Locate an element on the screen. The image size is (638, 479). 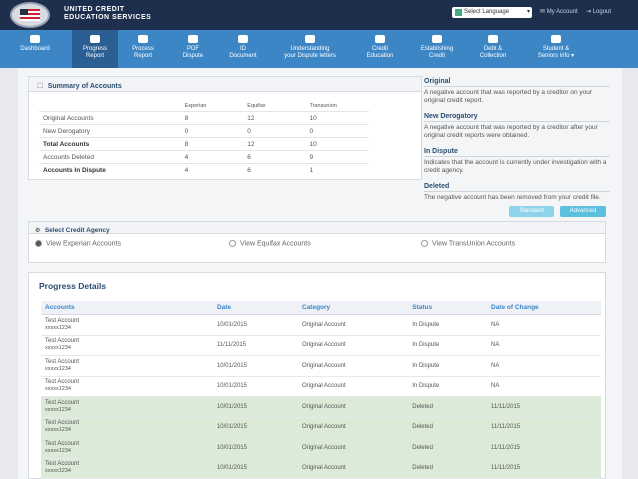
summary-row: Accounts In Dispute 4 6 1 is located at coordinates (204, 169).